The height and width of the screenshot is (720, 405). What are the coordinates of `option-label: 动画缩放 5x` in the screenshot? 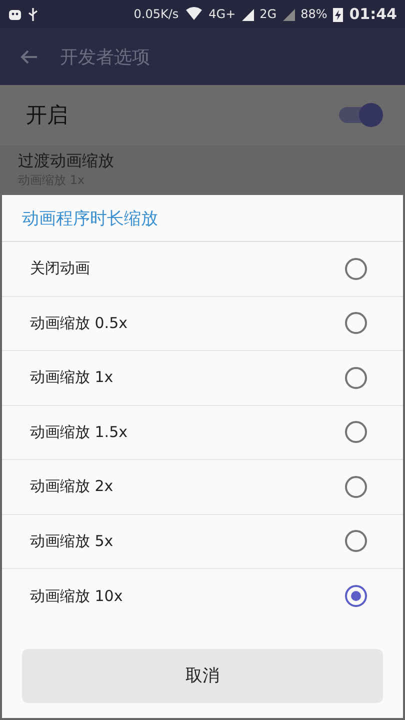 It's located at (72, 541).